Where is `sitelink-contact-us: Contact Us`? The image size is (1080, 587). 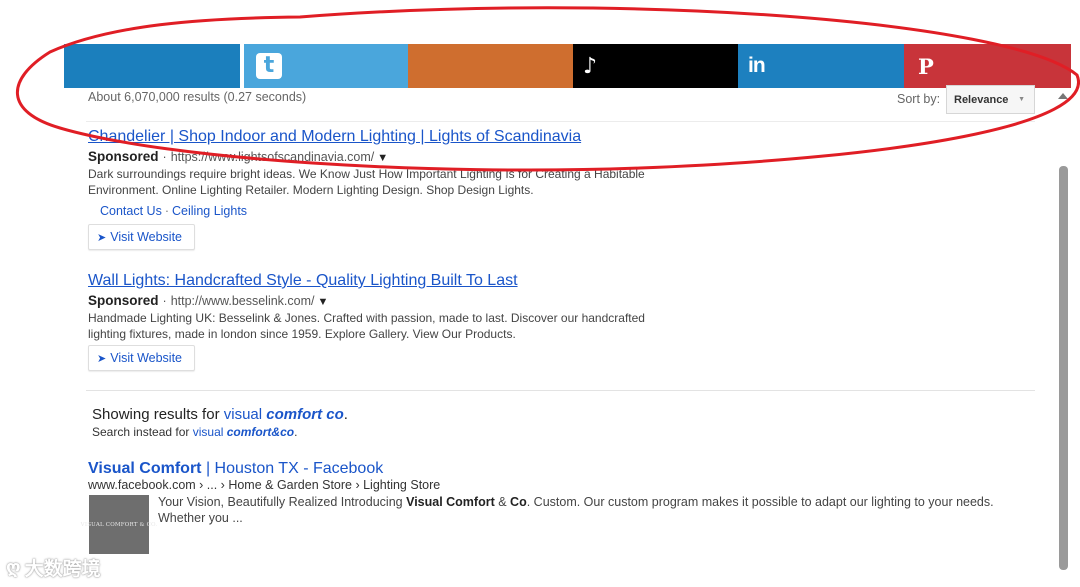
sitelink-contact-us: Contact Us is located at coordinates (131, 211).